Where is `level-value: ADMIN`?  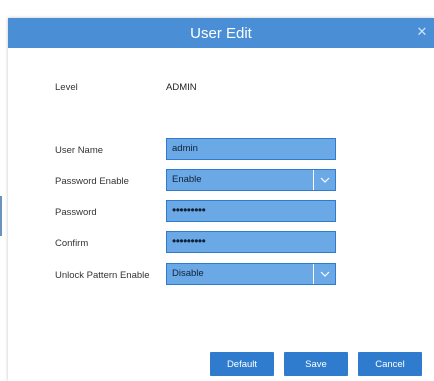
level-value: ADMIN is located at coordinates (181, 87).